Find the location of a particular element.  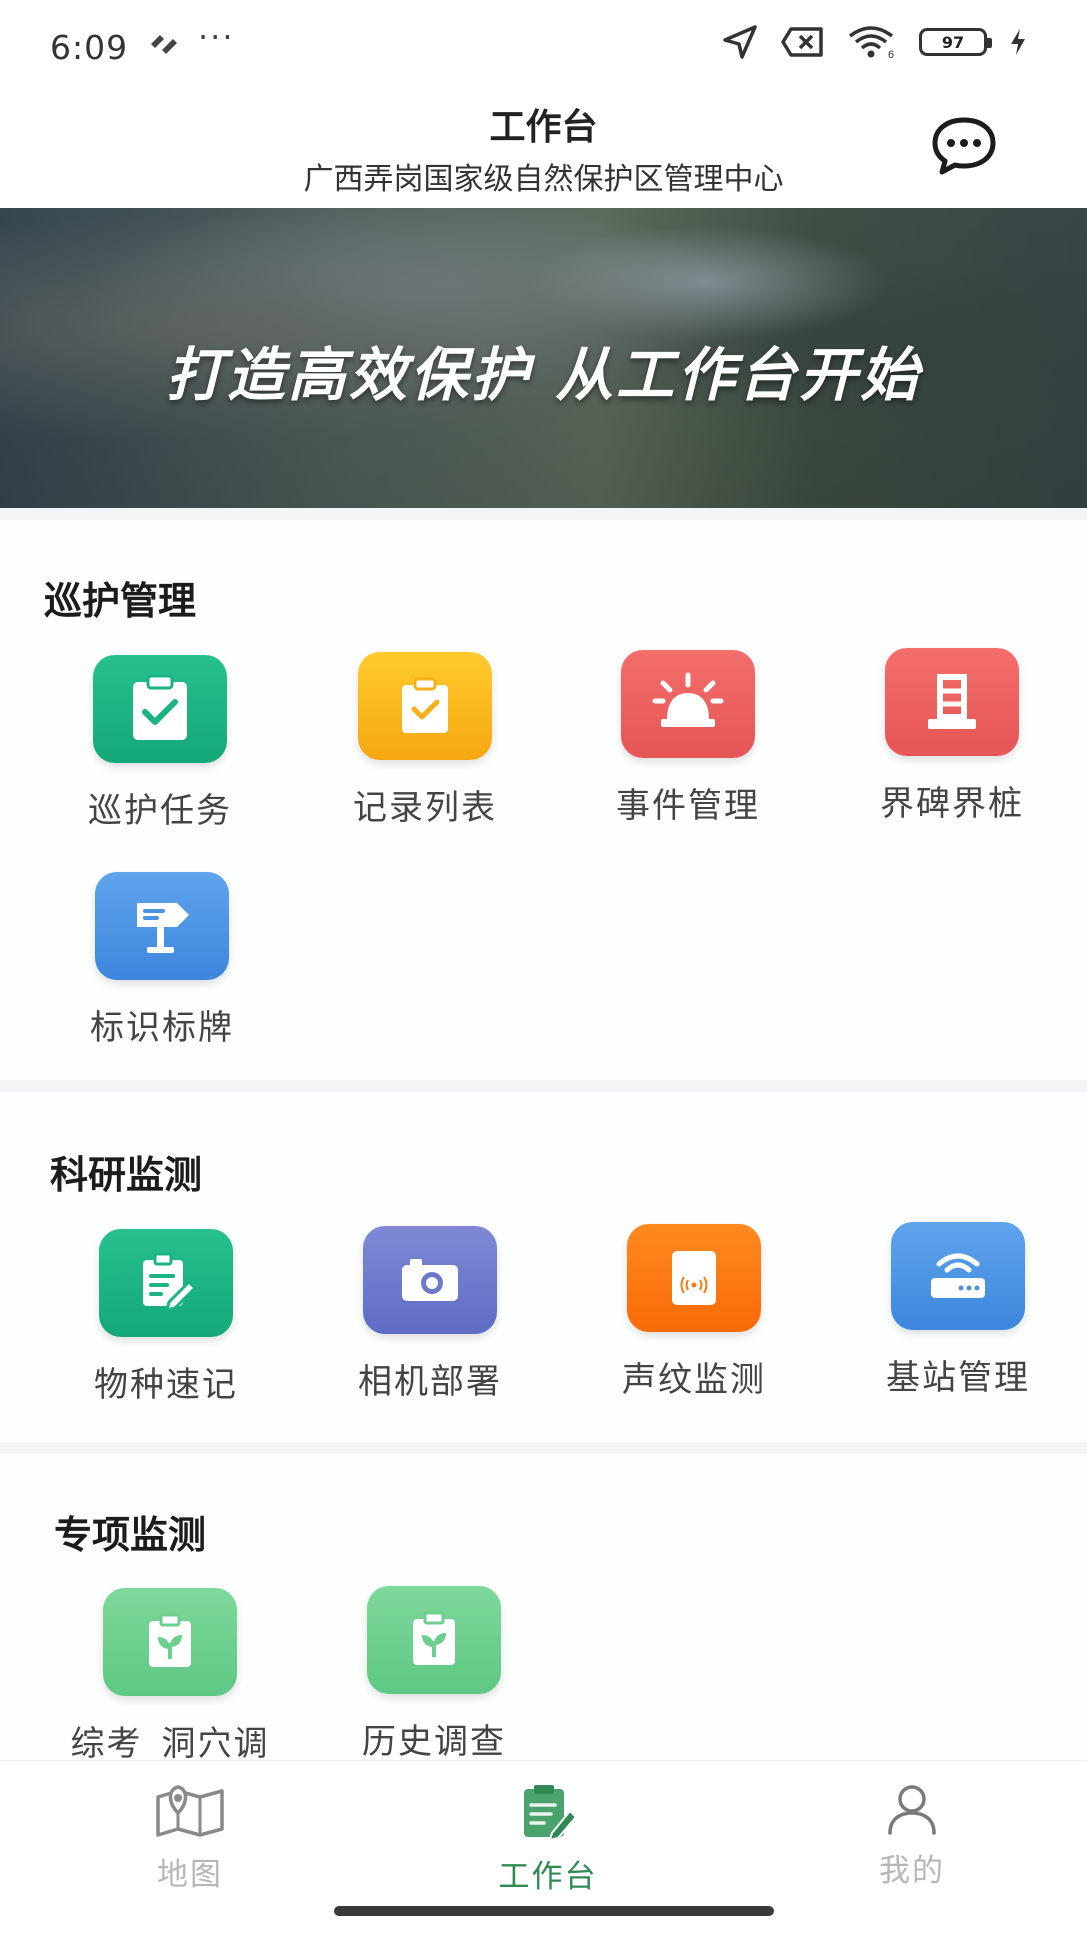

tile-label: 相机部署 is located at coordinates (430, 1382).